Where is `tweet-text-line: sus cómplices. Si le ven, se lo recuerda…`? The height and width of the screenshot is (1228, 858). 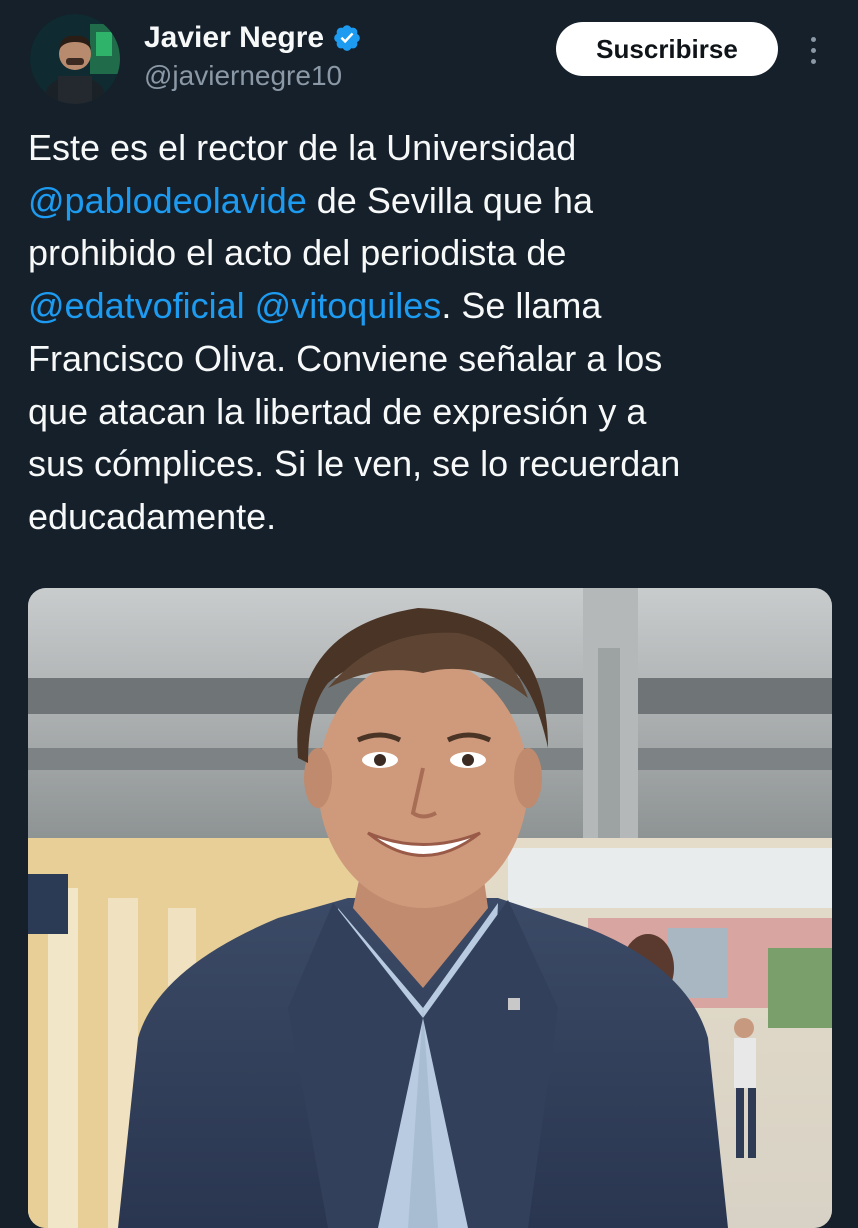 tweet-text-line: sus cómplices. Si le ven, se lo recuerda… is located at coordinates (428, 464).